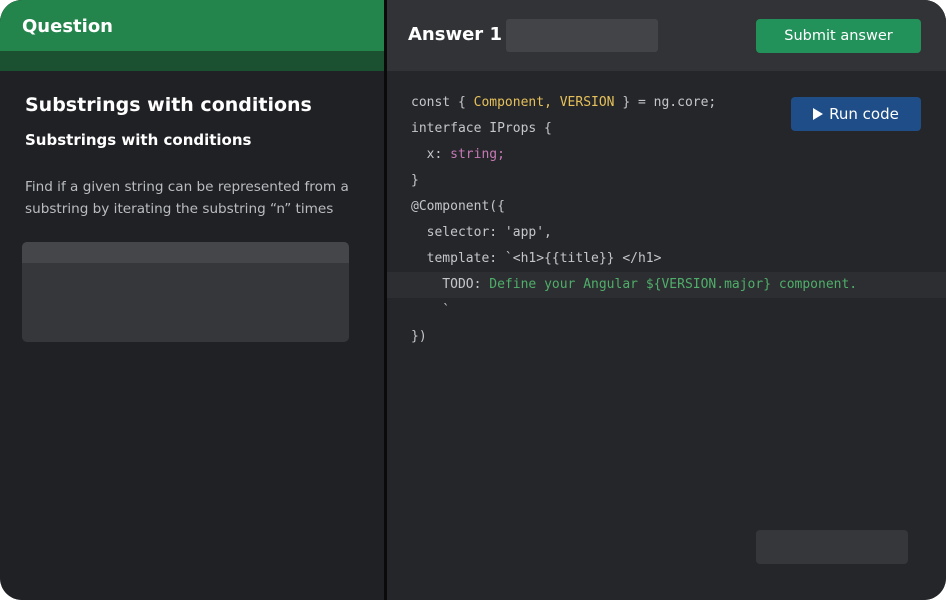  Describe the element at coordinates (536, 258) in the screenshot. I see `code-line: template: `<h1>{{title}} </h1>` at that location.